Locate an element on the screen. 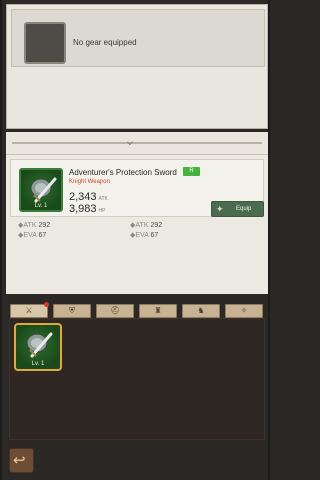  tab-shield: ⛨ is located at coordinates (72, 311).